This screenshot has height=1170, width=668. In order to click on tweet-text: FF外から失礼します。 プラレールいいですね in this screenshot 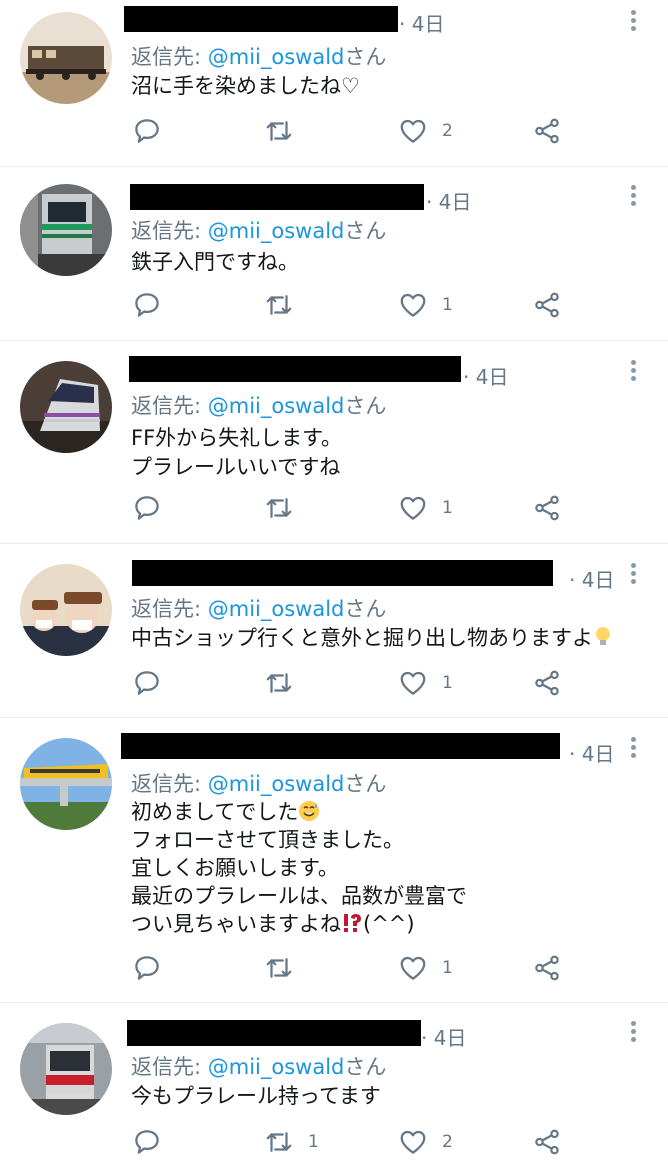, I will do `click(237, 452)`.